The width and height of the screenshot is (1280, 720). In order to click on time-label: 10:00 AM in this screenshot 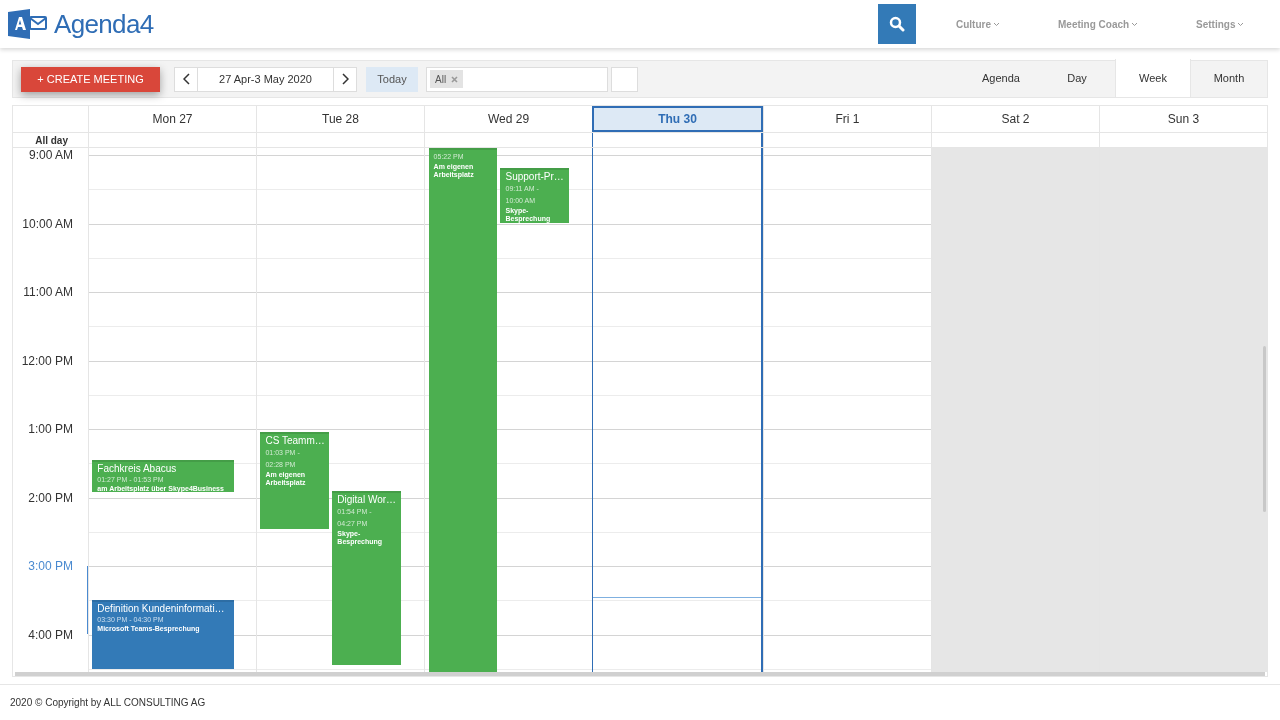, I will do `click(47, 223)`.